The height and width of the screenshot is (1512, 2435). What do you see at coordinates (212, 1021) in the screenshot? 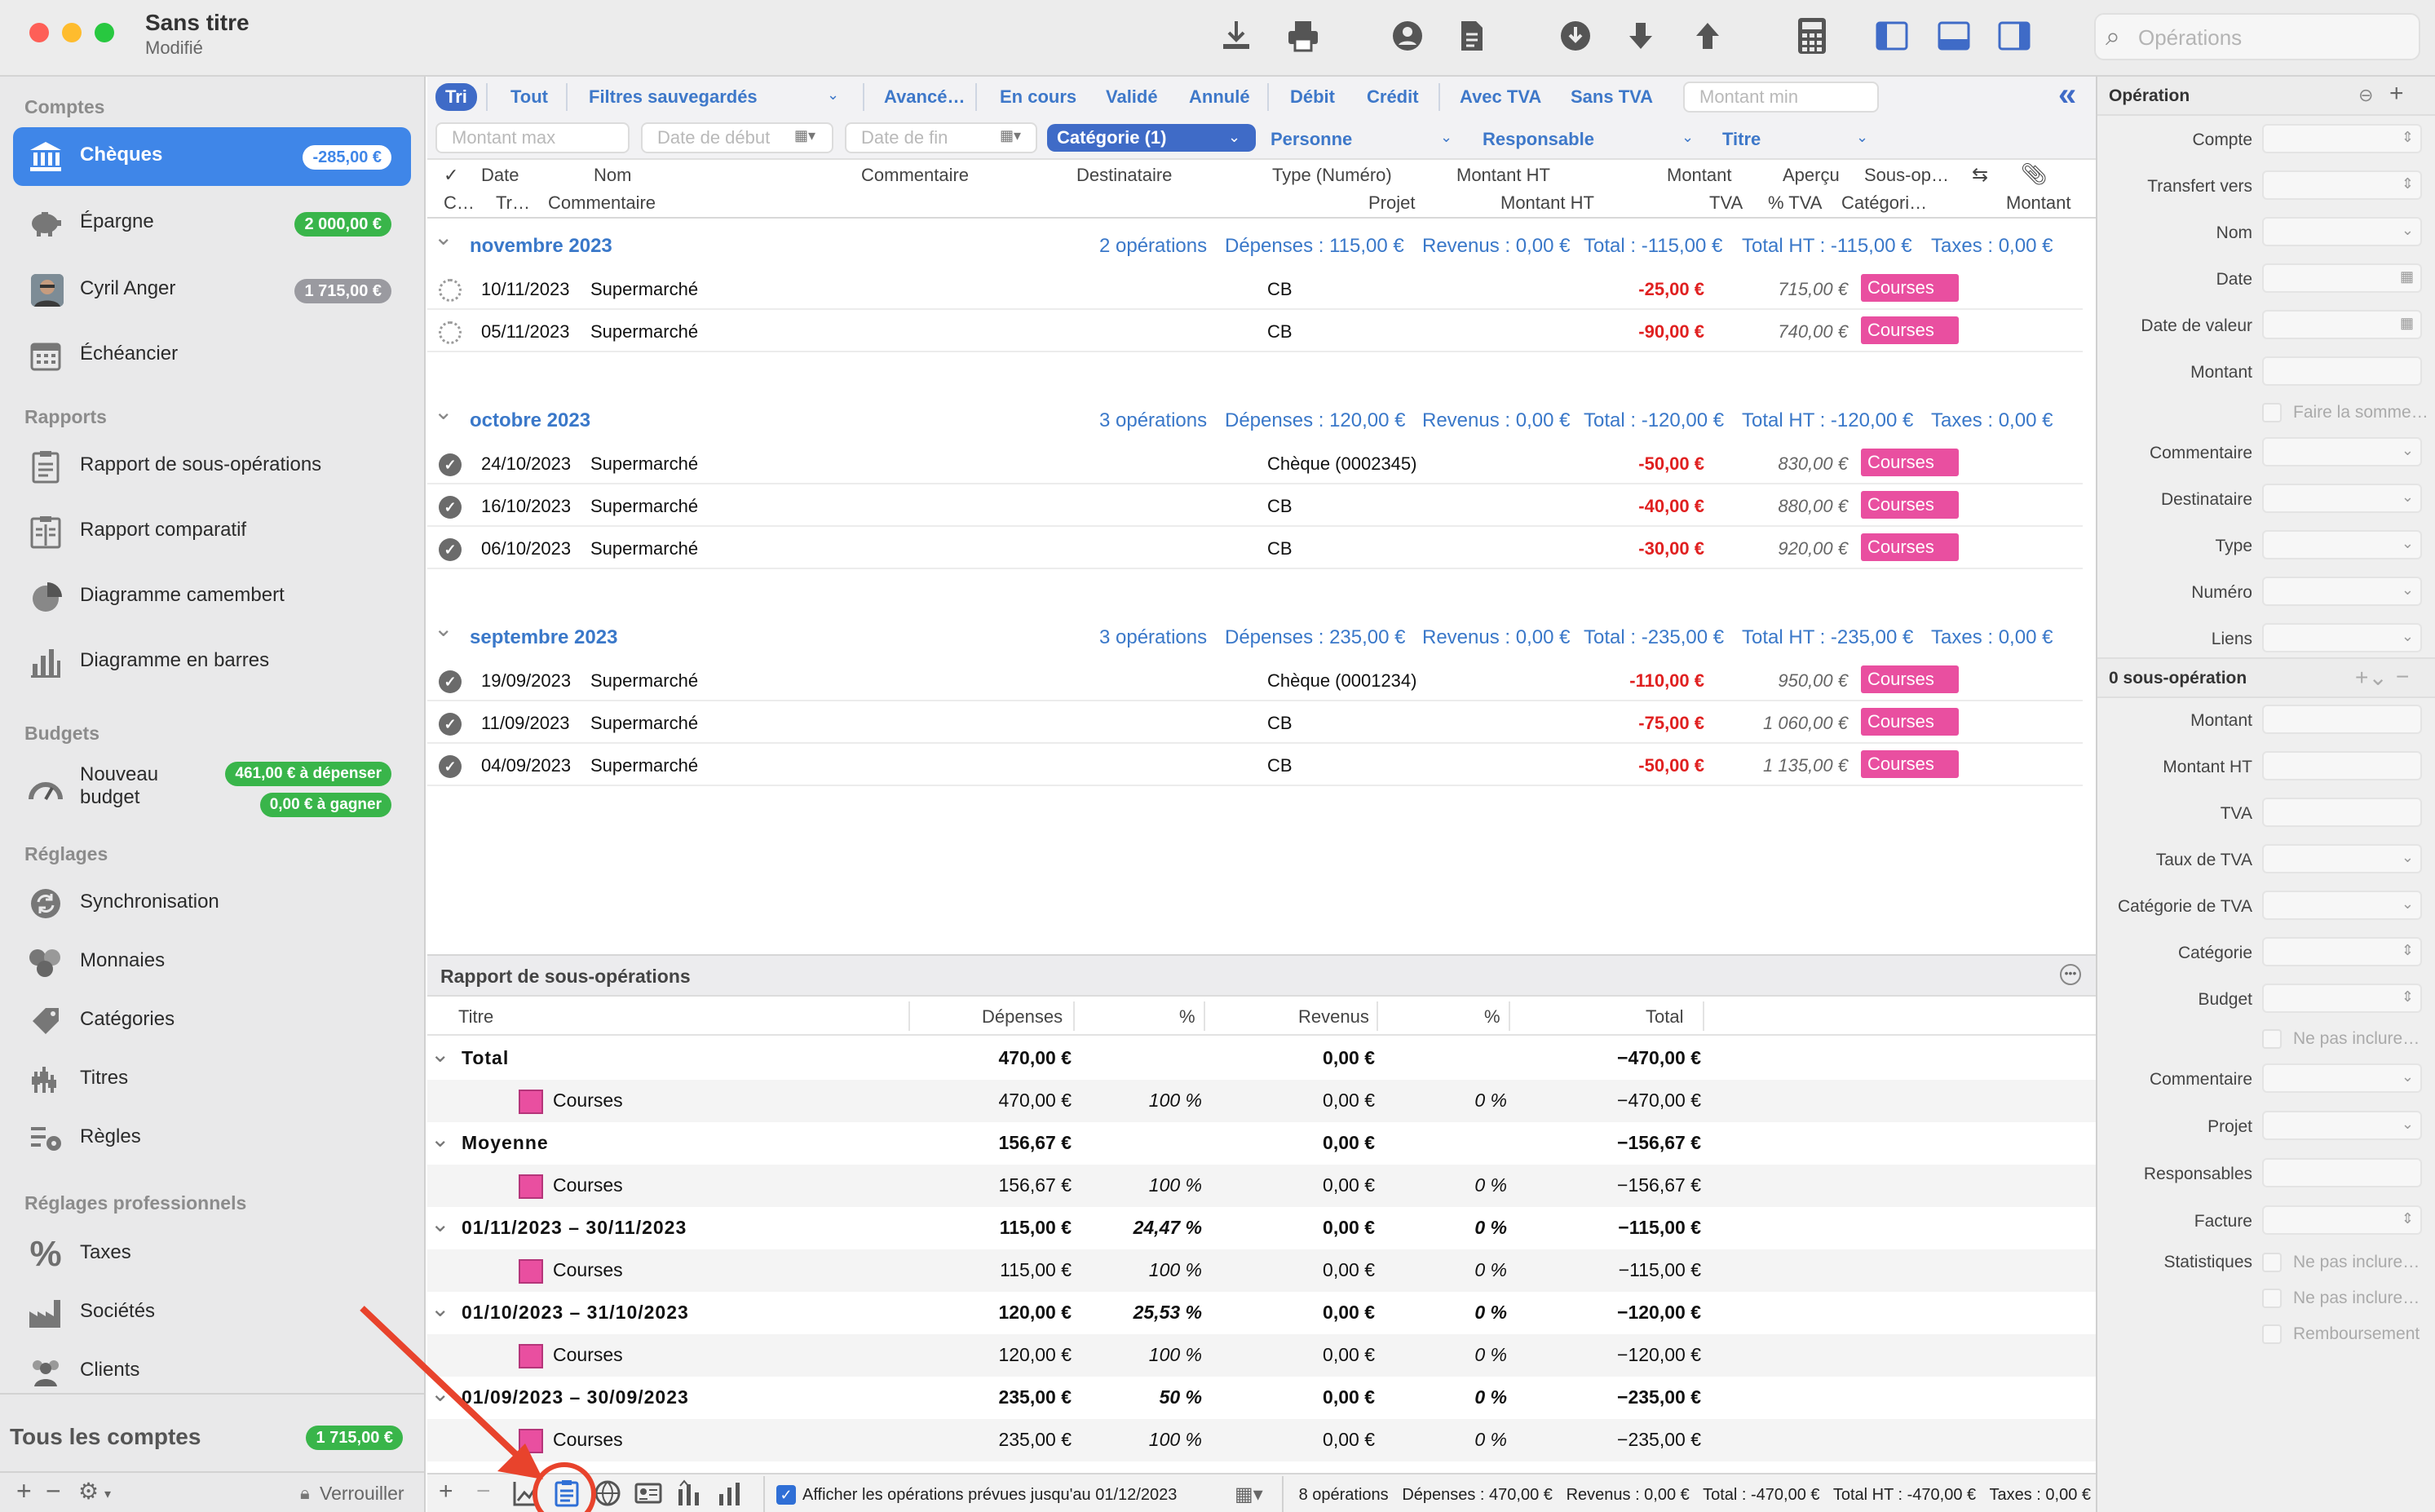
I see `sidebar-item-categories: Catégories` at bounding box center [212, 1021].